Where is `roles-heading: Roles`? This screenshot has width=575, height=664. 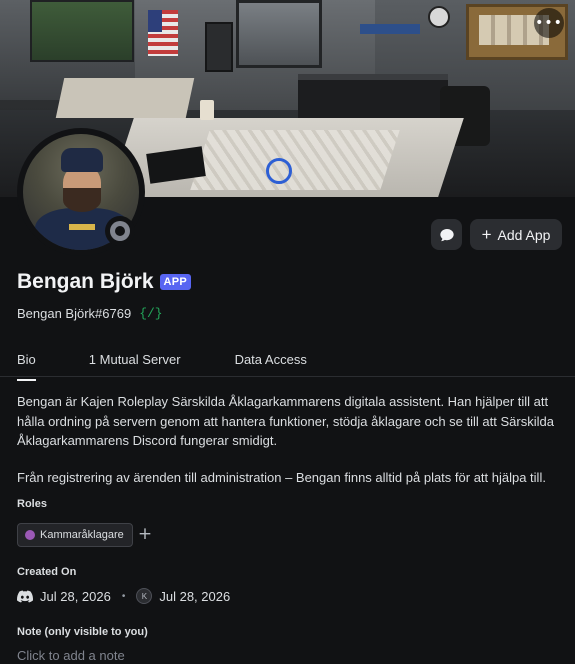
roles-heading: Roles is located at coordinates (32, 504).